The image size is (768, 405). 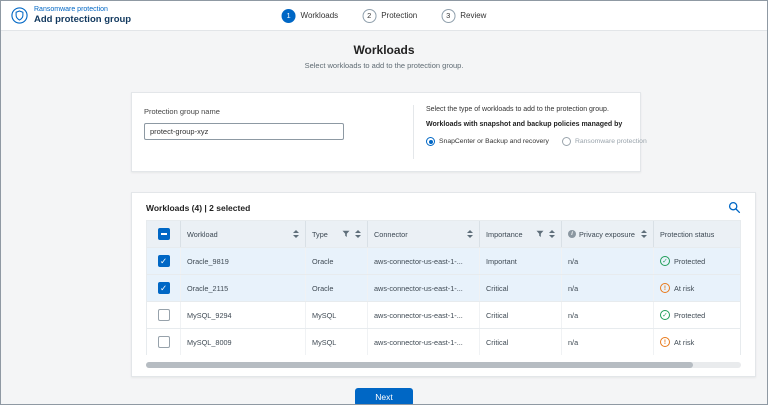 I want to click on page-title: Add protection group, so click(x=83, y=19).